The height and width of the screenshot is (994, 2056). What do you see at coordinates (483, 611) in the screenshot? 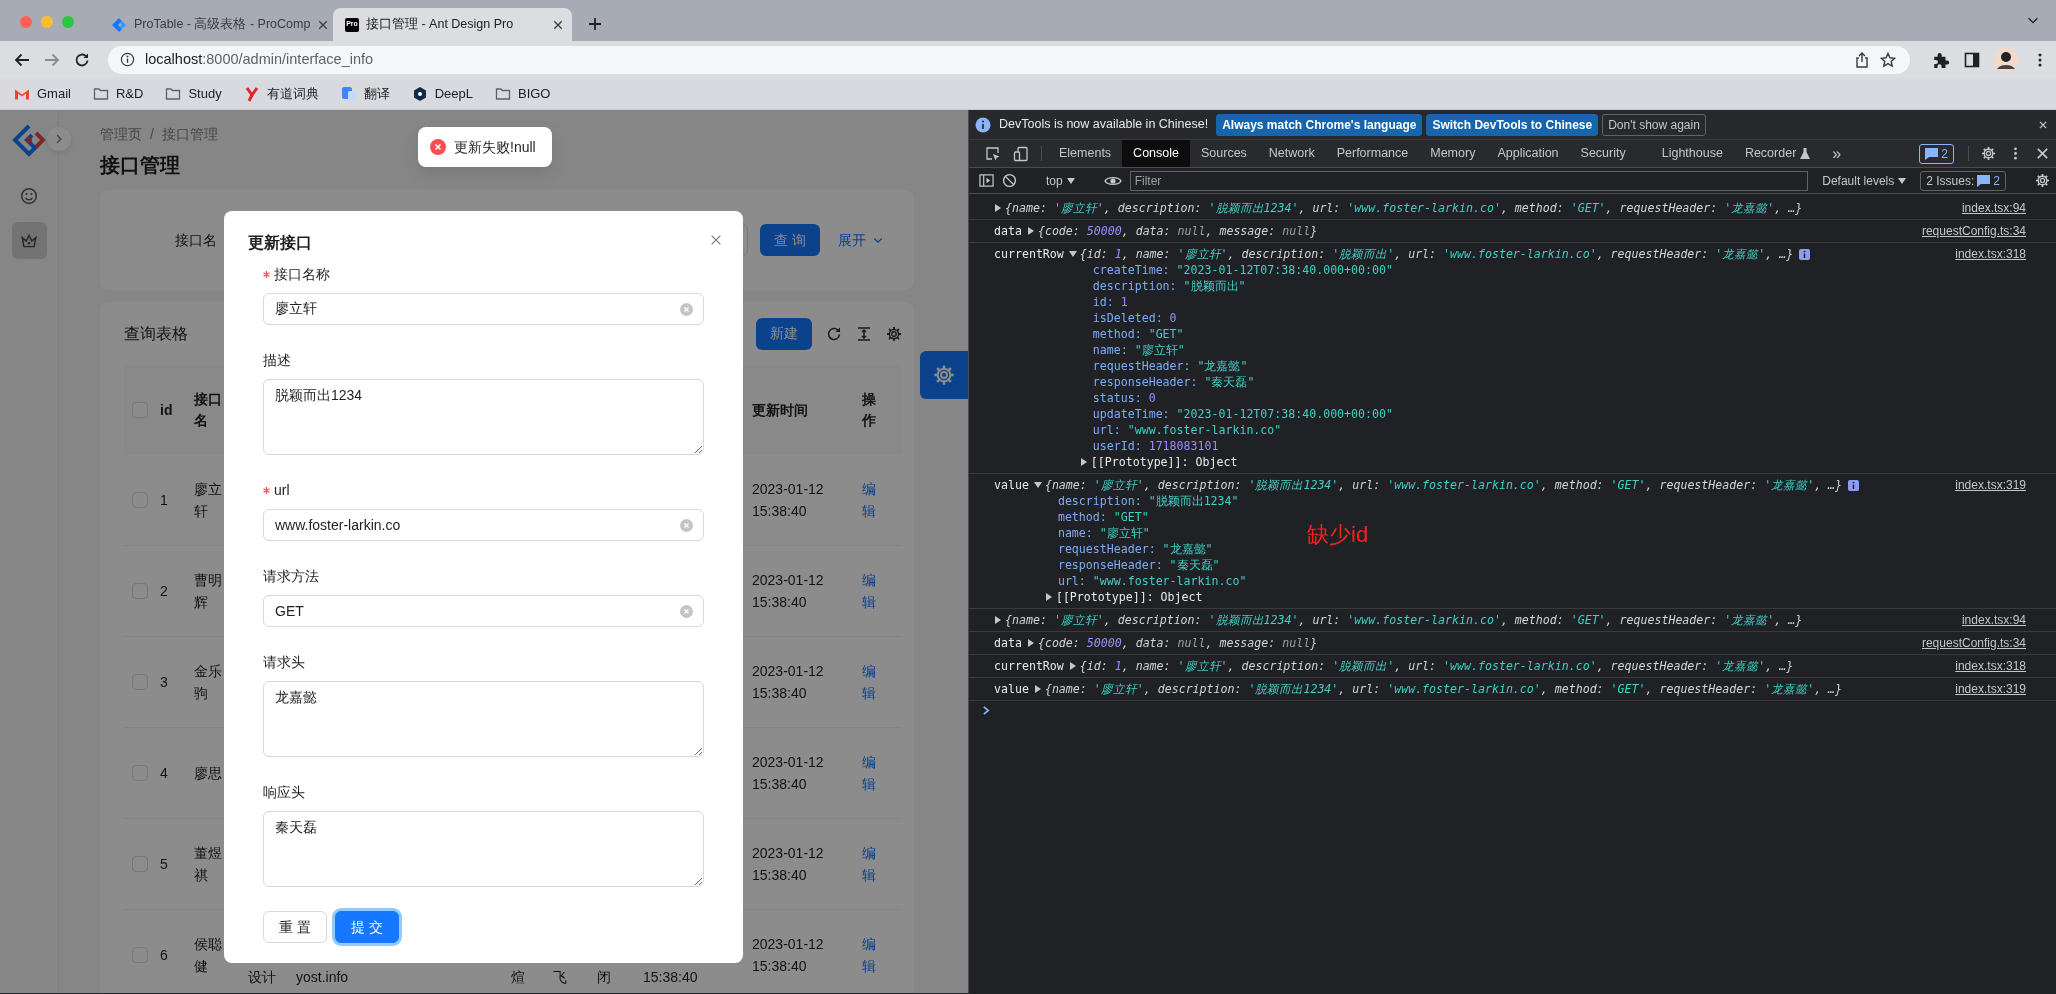
I see `input-field: GET` at bounding box center [483, 611].